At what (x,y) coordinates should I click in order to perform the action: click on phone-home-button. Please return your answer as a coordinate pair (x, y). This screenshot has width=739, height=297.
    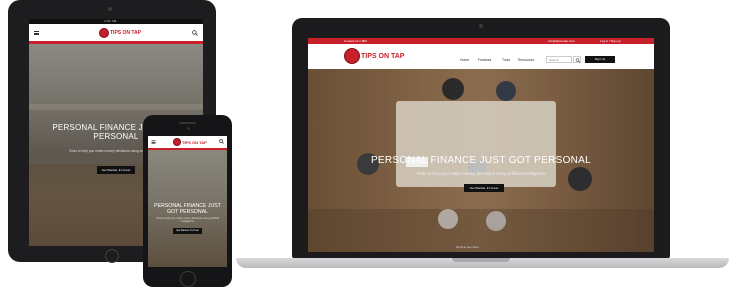
    Looking at the image, I should click on (188, 279).